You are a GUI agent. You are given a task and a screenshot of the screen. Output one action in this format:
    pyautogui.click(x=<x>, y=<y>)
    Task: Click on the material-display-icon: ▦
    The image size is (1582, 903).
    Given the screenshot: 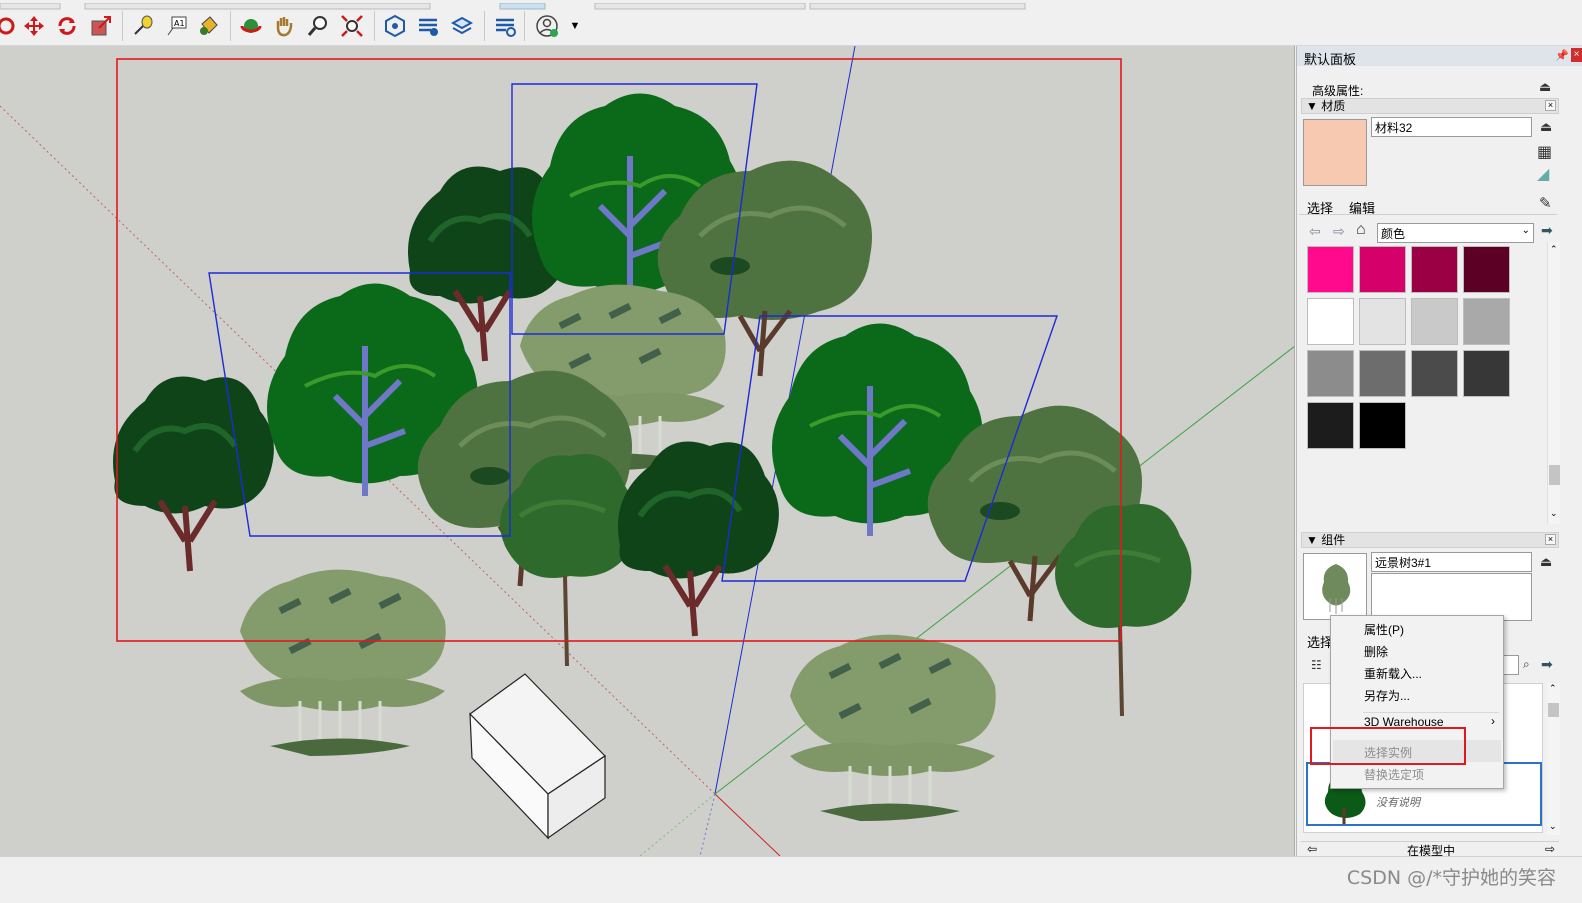 What is the action you would take?
    pyautogui.click(x=1544, y=152)
    